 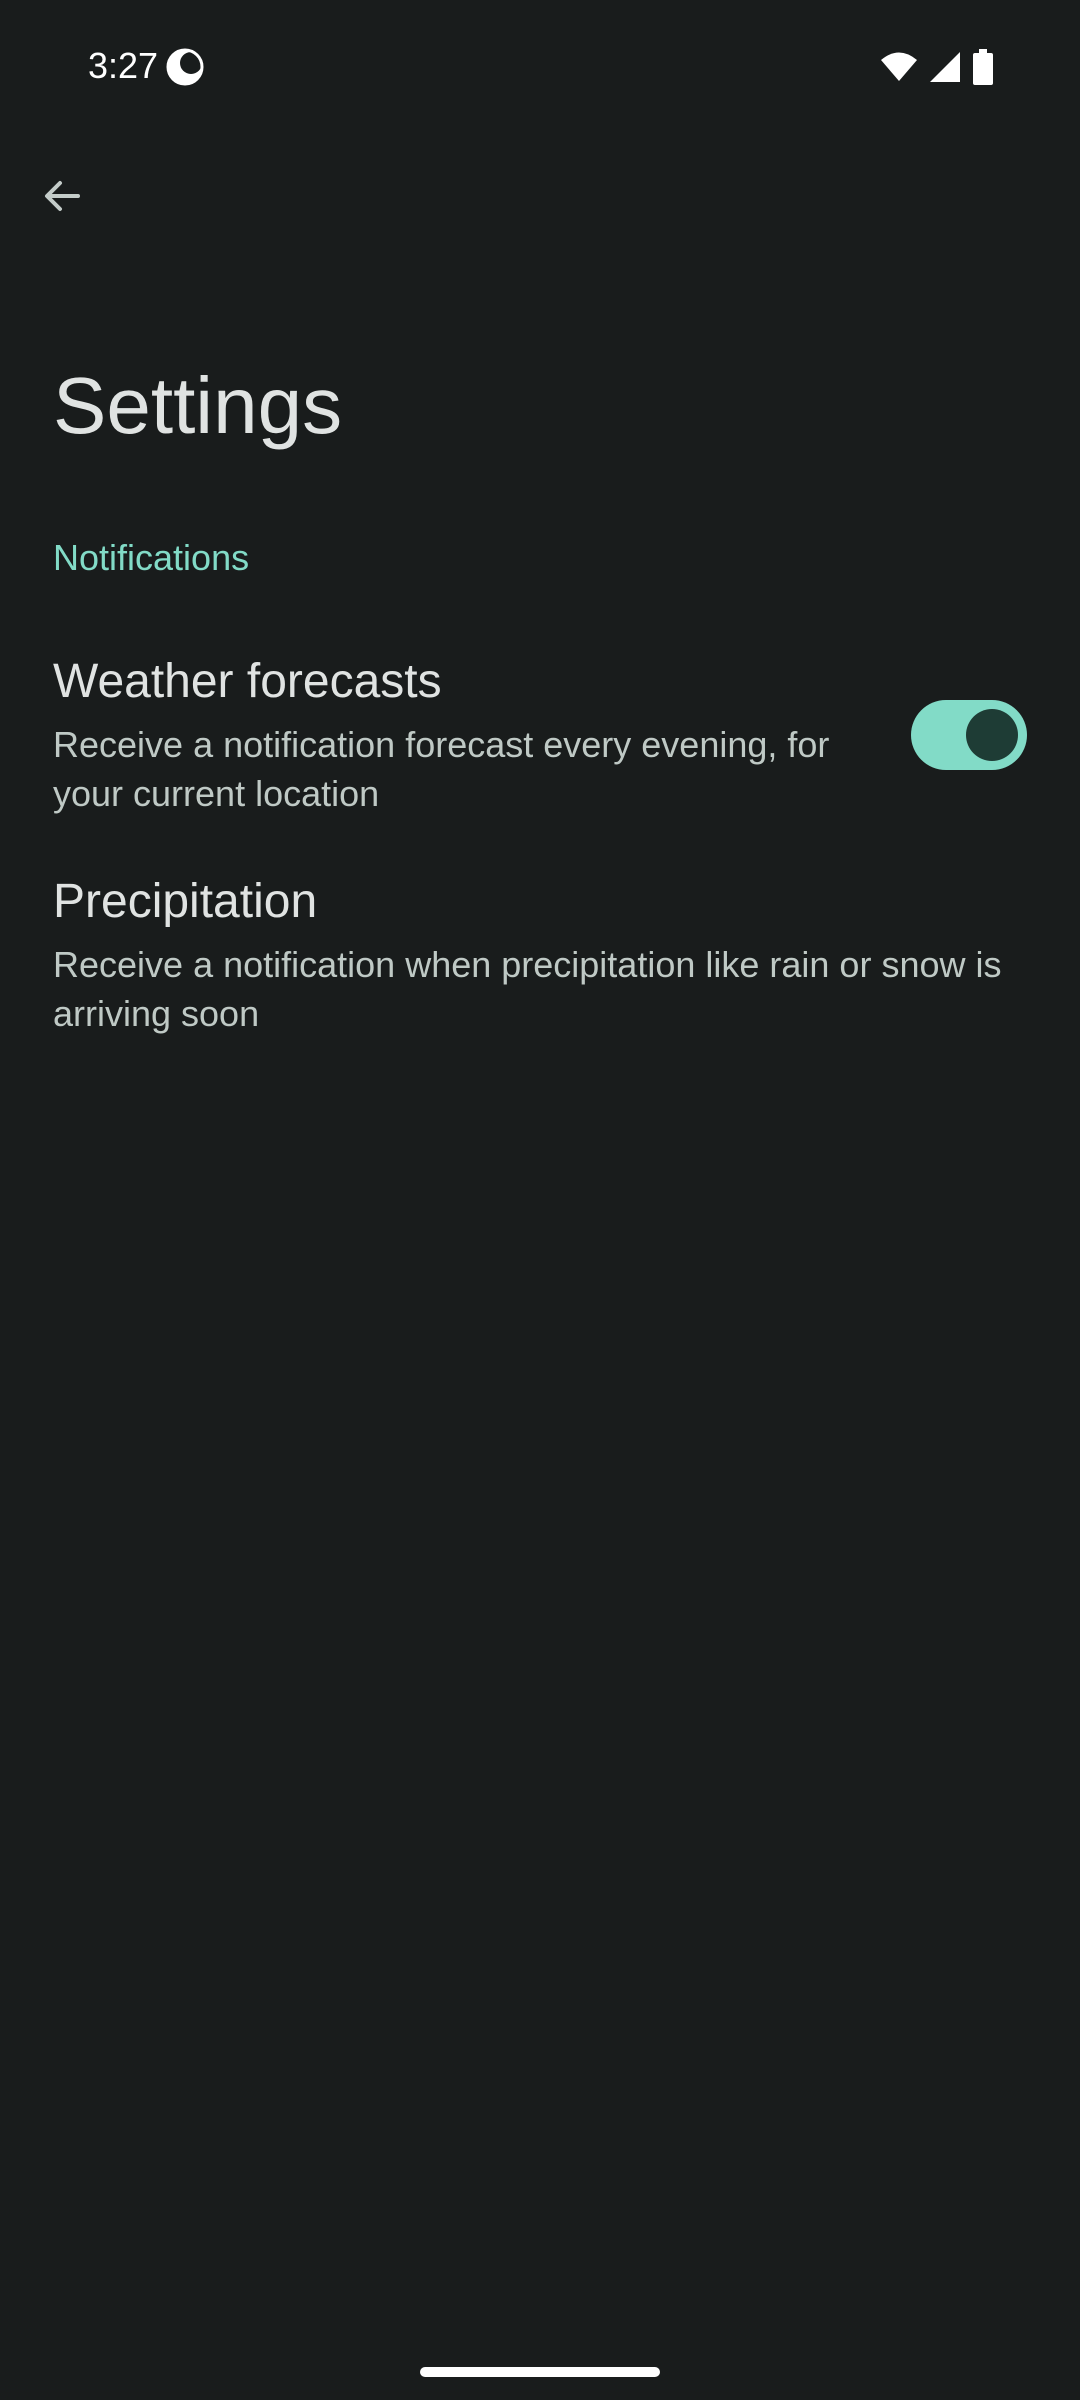 I want to click on setting-title: Precipitation, so click(x=185, y=901).